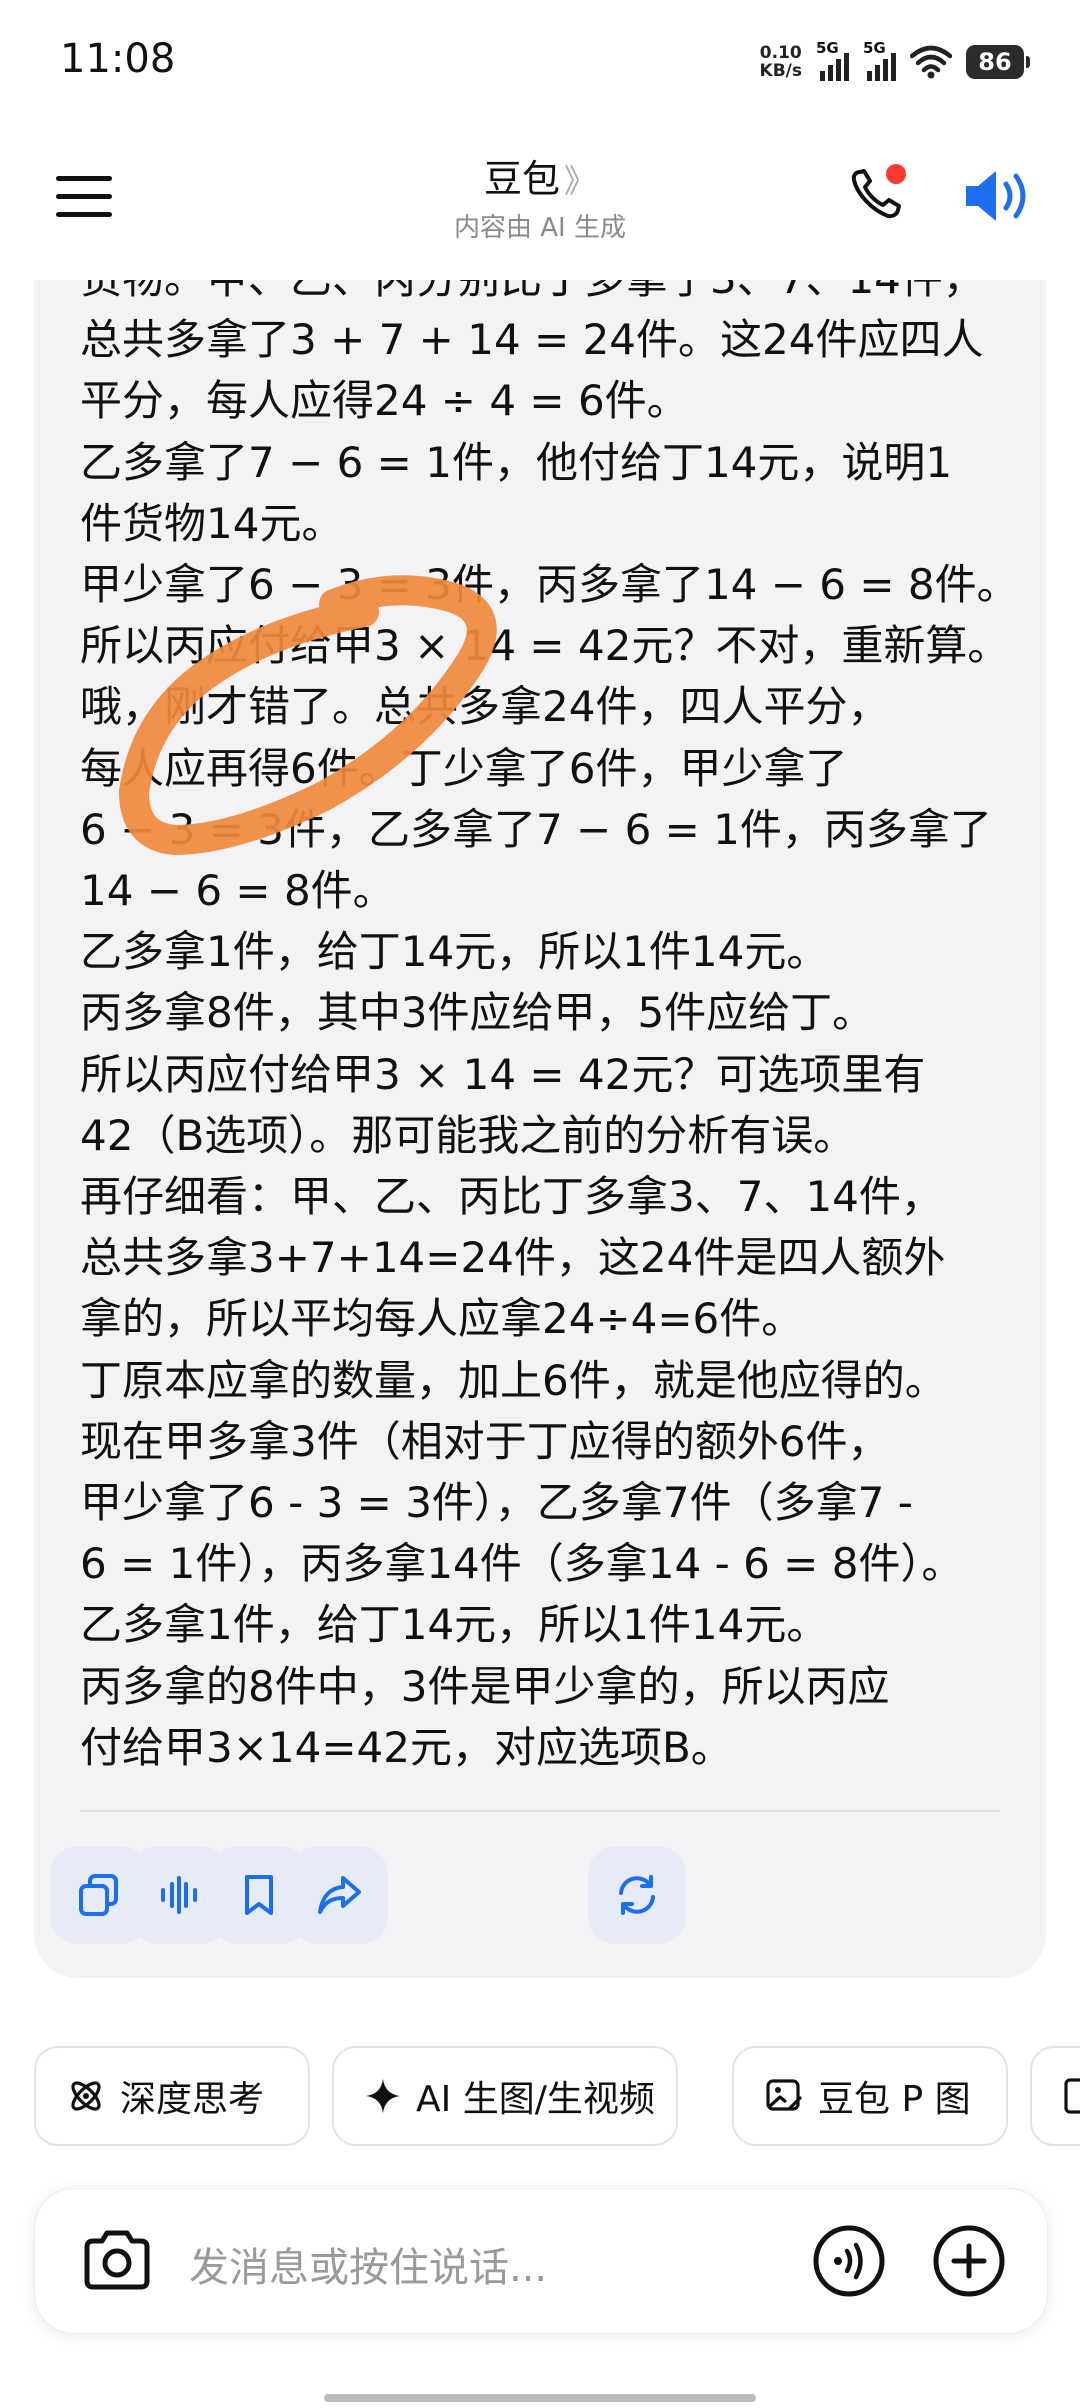  I want to click on message-line: 丙多拿的8件中，3件是甲少拿的，所以丙应, so click(485, 1686).